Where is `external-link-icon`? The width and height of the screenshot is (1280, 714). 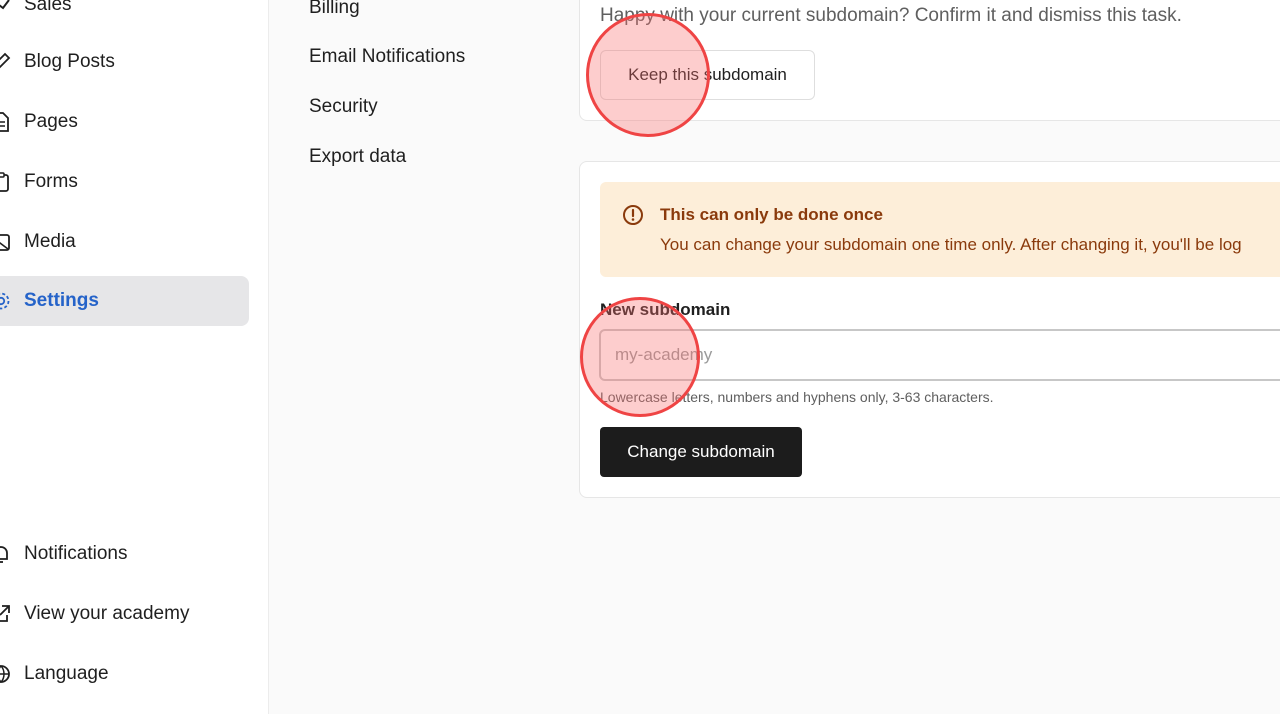
external-link-icon is located at coordinates (6, 614).